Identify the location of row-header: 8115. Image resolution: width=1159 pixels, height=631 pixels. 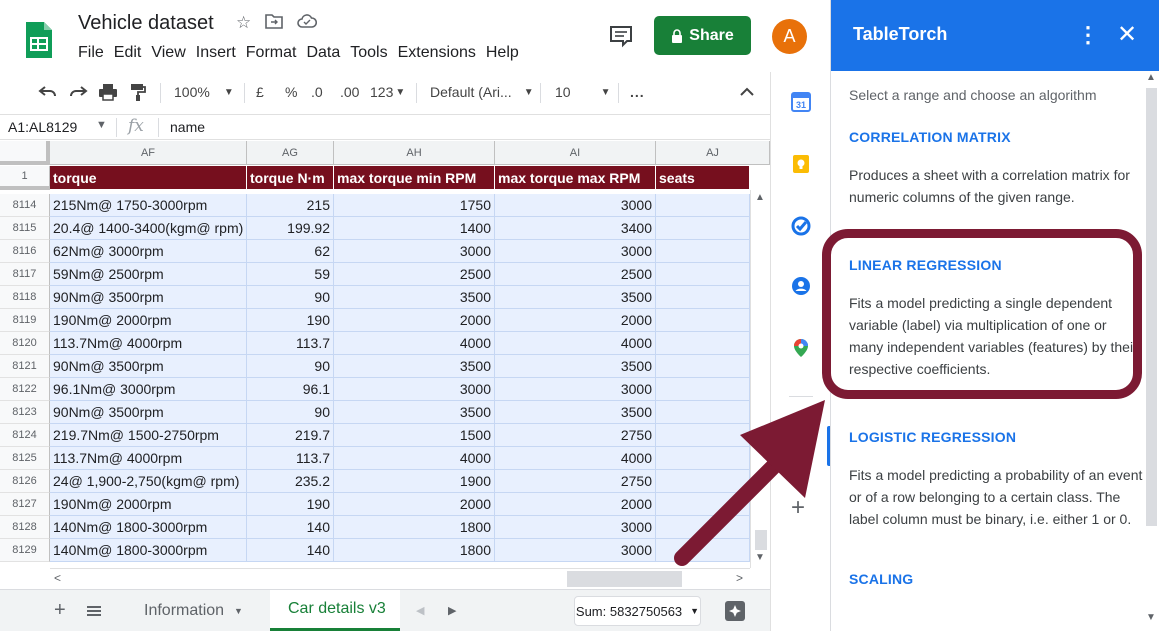
(25, 228).